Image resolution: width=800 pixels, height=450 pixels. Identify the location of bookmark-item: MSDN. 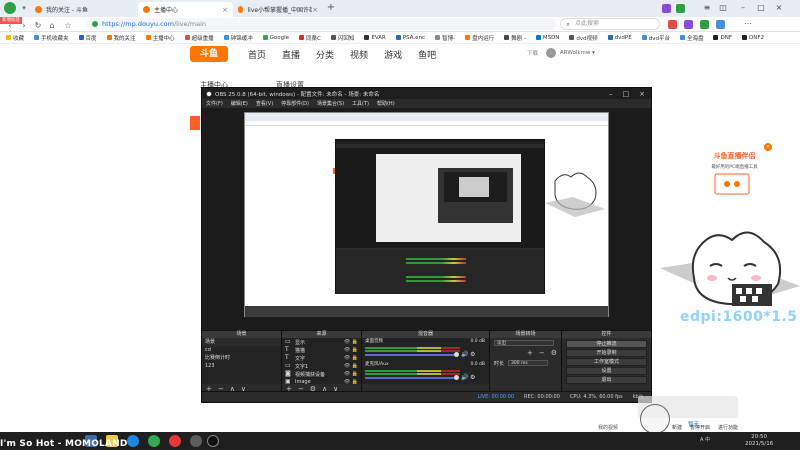
(547, 38).